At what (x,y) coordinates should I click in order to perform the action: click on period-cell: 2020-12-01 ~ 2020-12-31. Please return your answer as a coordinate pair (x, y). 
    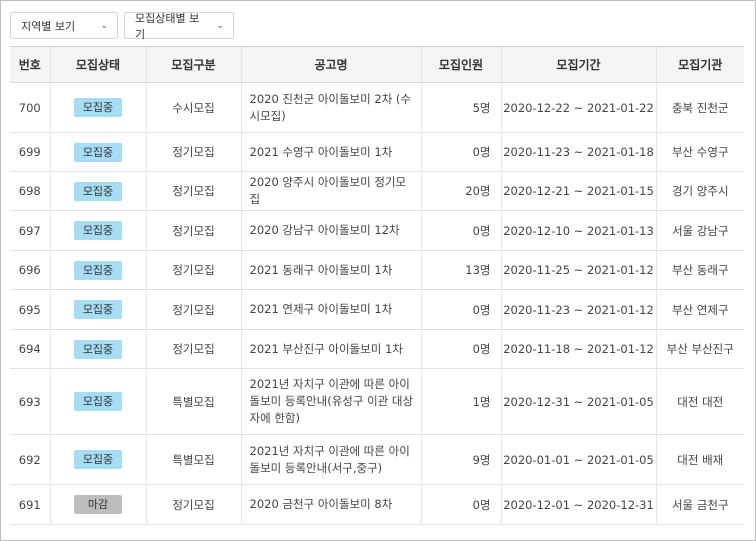
    Looking at the image, I should click on (578, 504).